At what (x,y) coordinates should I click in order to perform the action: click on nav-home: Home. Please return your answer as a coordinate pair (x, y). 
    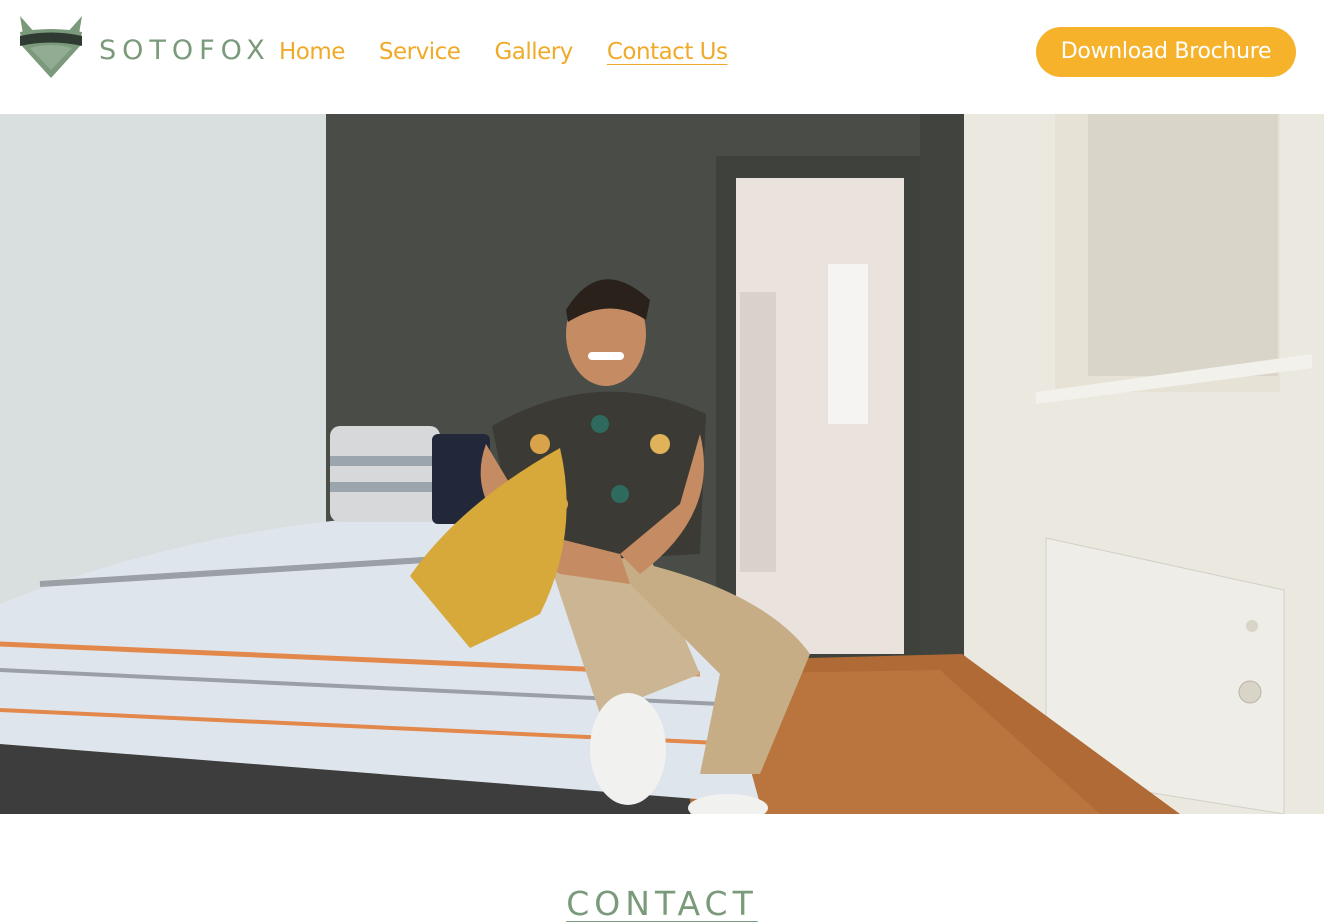
    Looking at the image, I should click on (312, 52).